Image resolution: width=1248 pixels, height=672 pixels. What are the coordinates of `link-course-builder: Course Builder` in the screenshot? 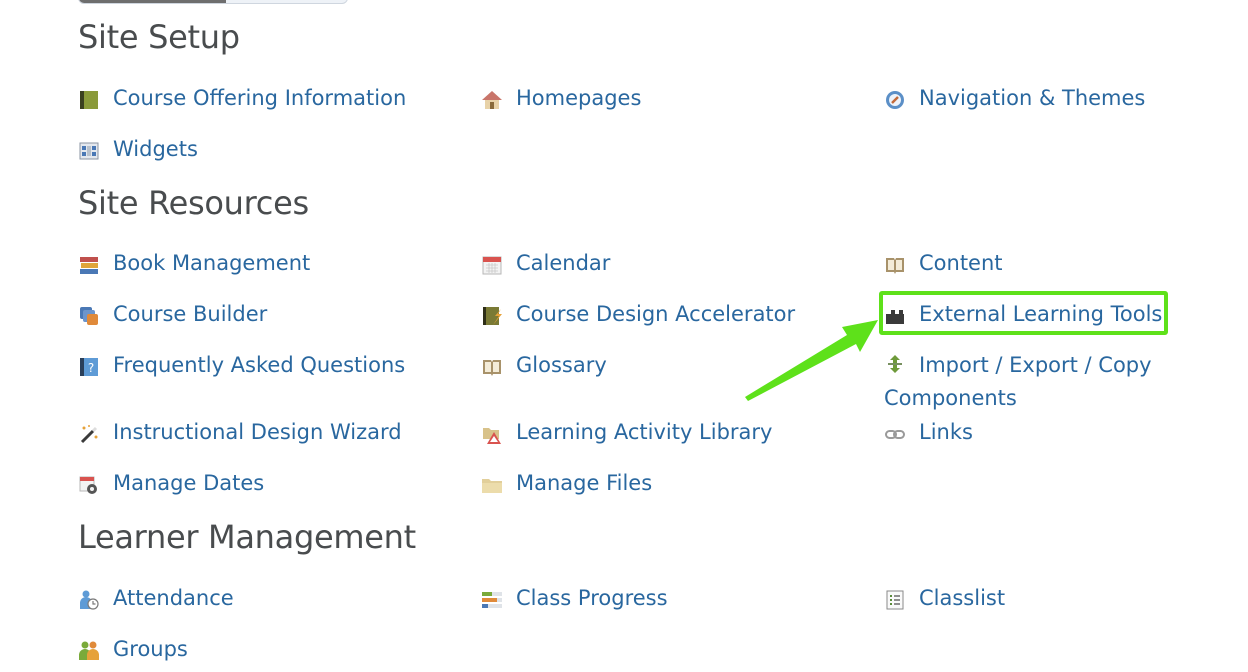 It's located at (172, 314).